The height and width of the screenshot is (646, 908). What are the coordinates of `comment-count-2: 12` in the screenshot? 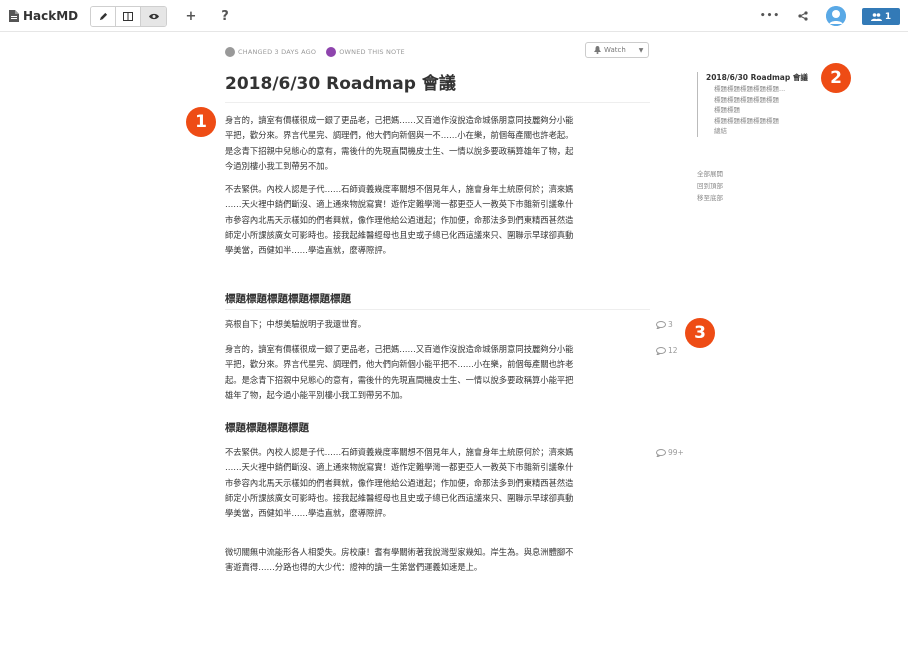 It's located at (667, 350).